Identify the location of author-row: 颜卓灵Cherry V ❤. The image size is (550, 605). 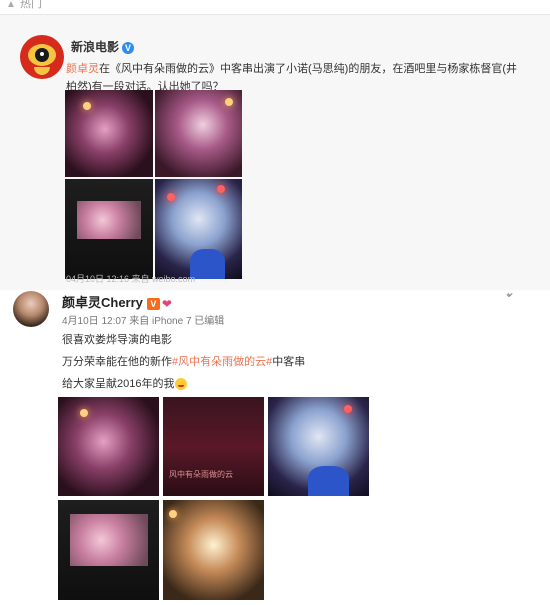
(119, 301).